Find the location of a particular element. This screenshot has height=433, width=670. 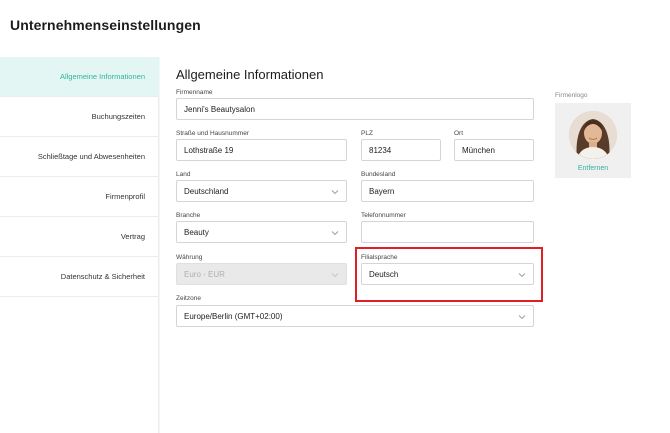

sidebar-item-booking-times: Buchungszeiten is located at coordinates (79, 117).